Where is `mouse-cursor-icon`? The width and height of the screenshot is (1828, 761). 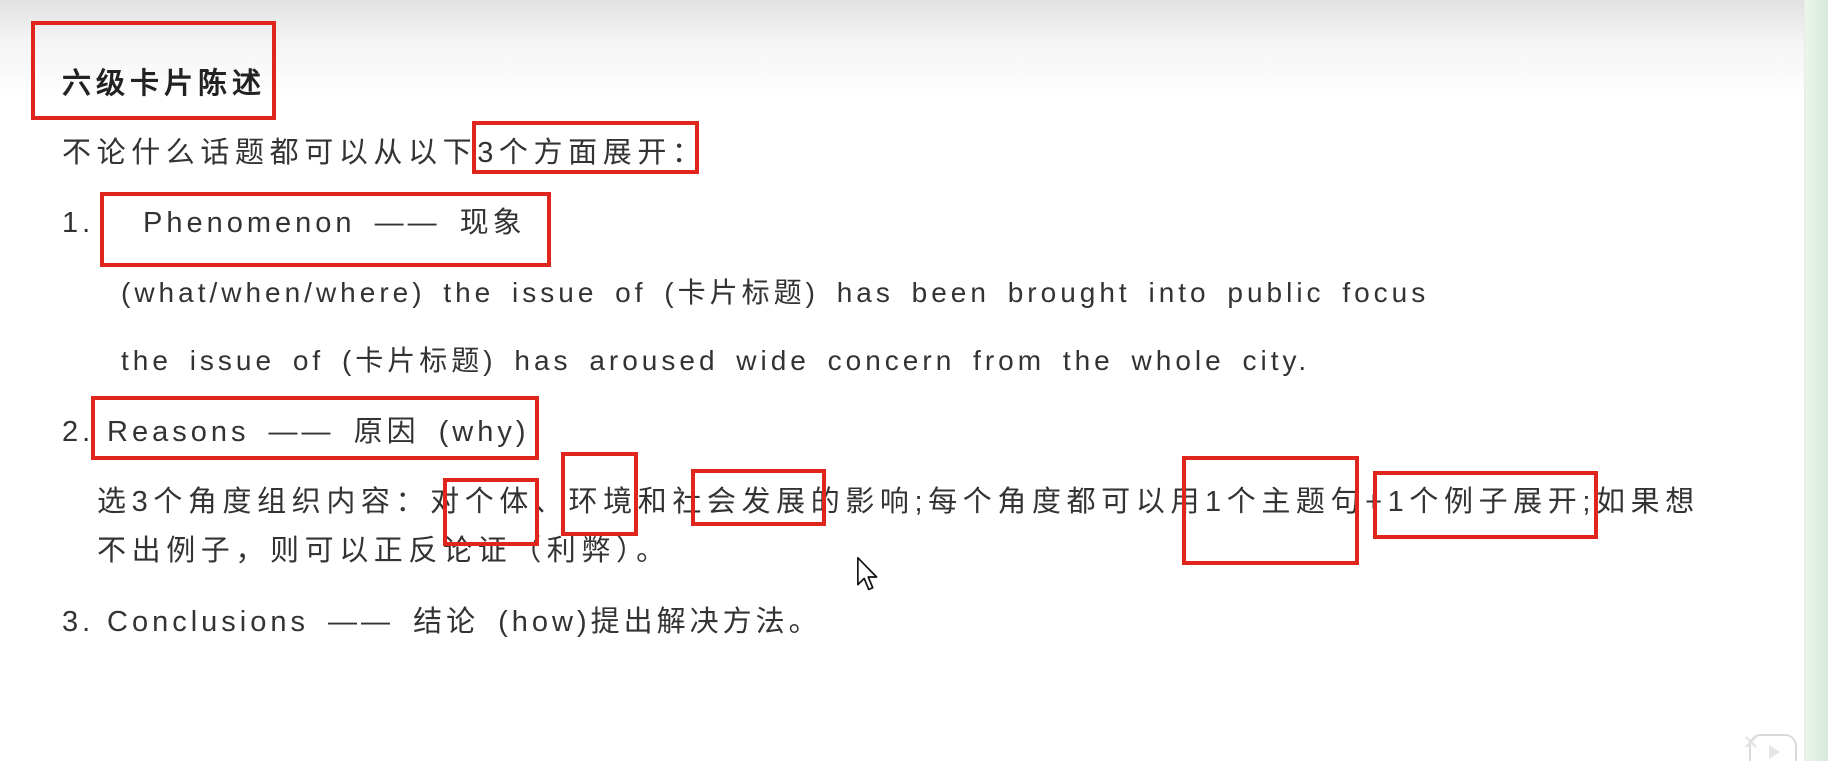 mouse-cursor-icon is located at coordinates (867, 573).